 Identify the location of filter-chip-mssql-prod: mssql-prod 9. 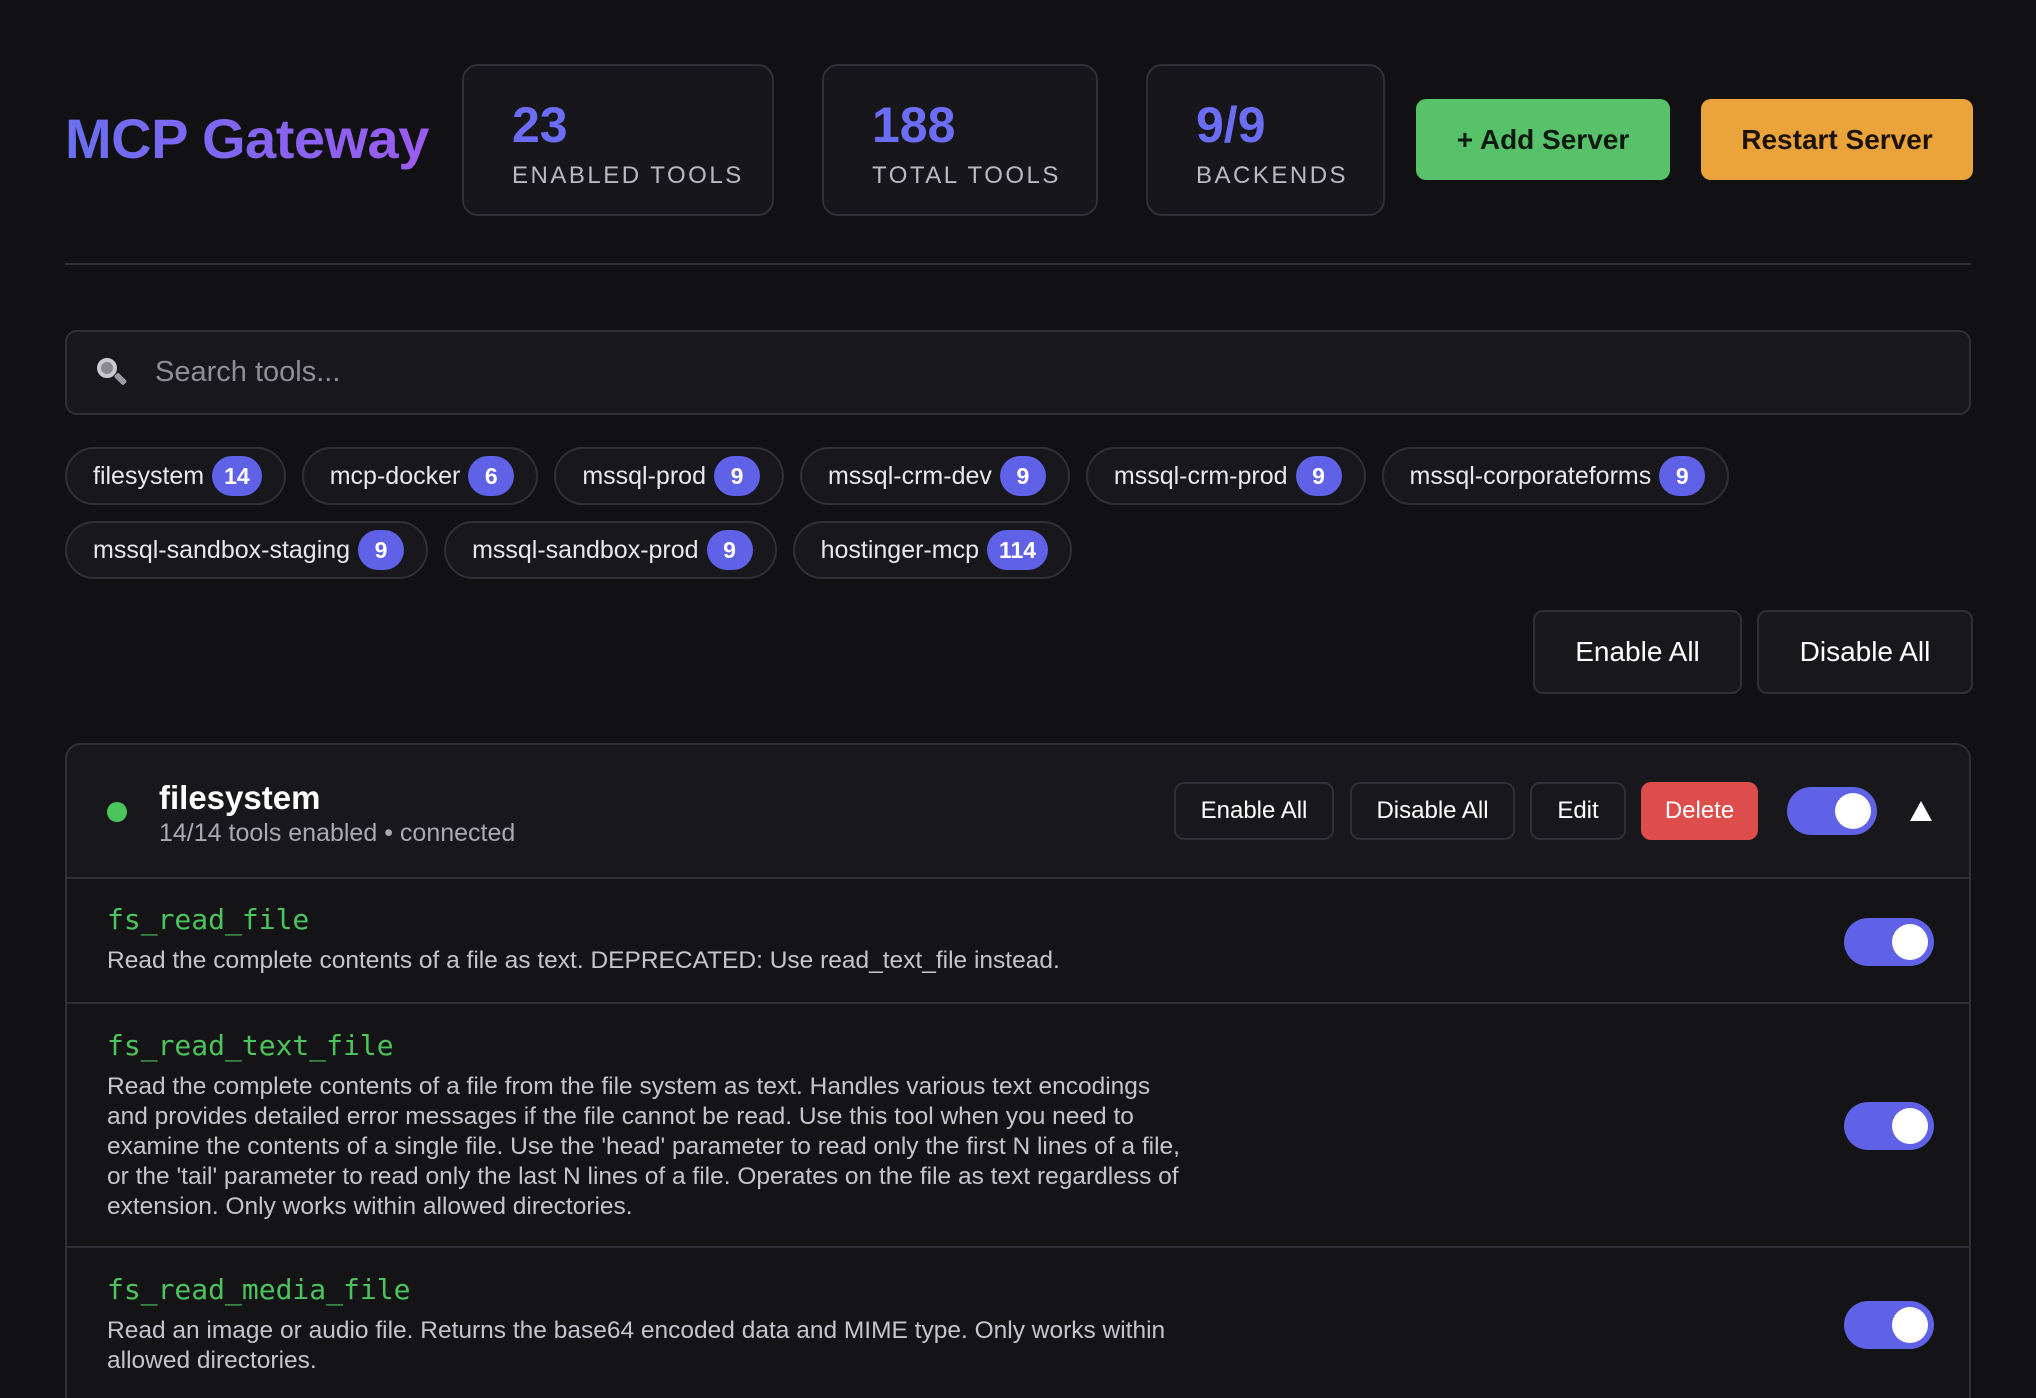
(669, 476).